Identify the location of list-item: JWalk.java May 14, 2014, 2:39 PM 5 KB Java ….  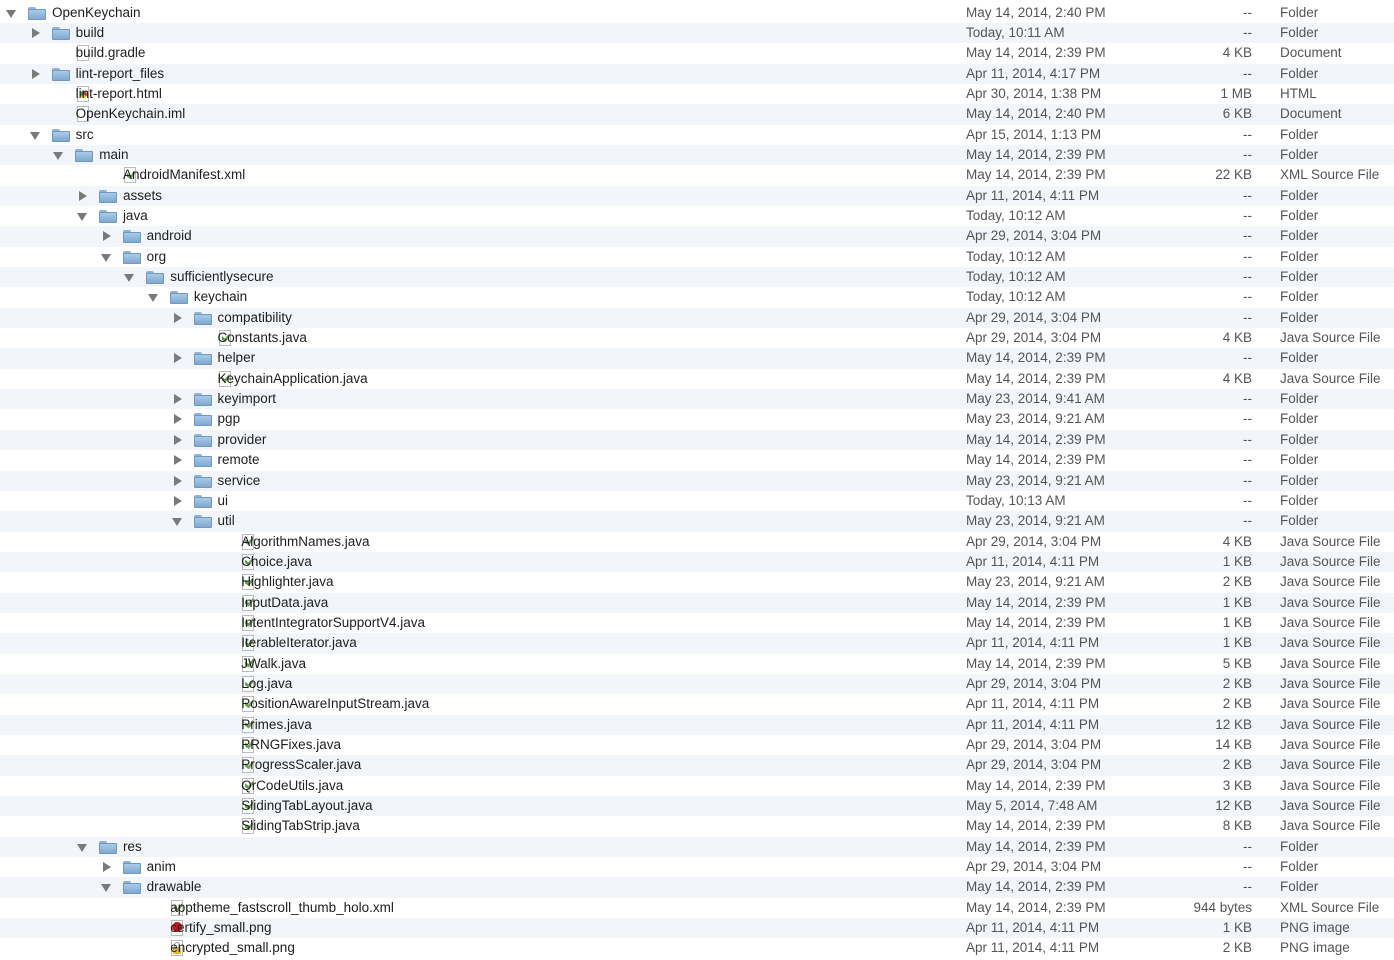
(697, 663).